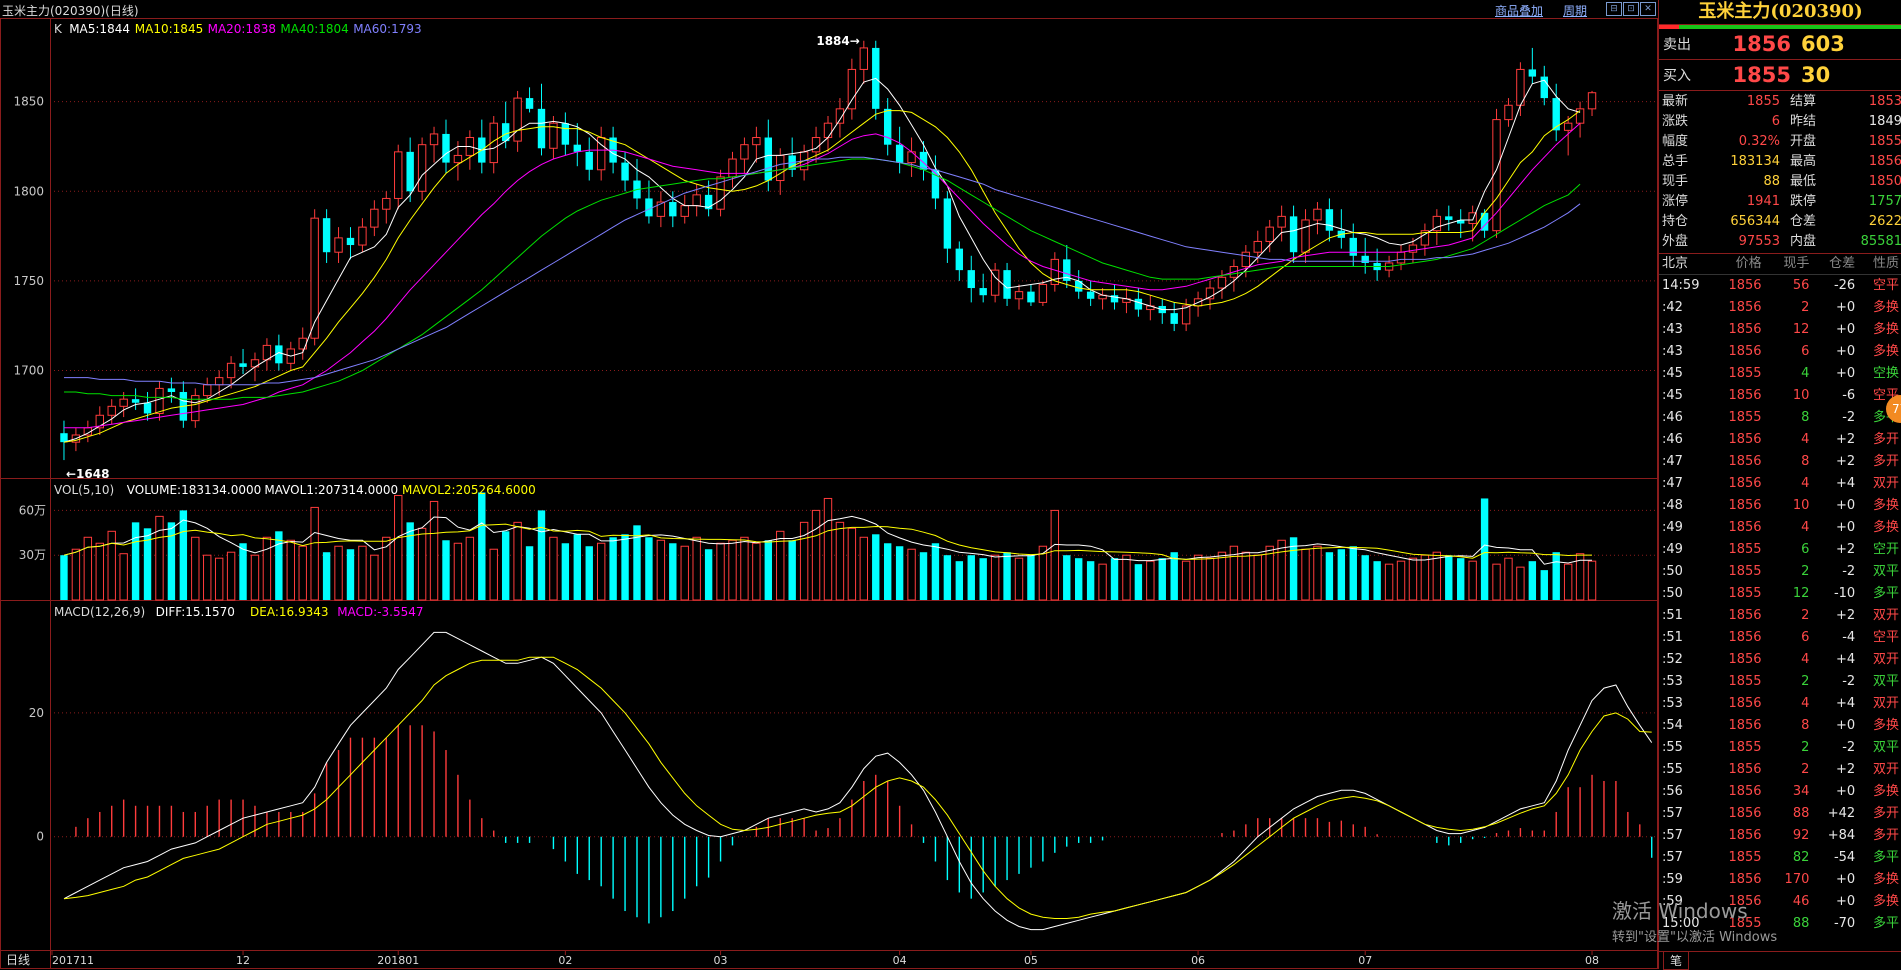 The width and height of the screenshot is (1901, 970). I want to click on stat-value: 1856, so click(1884, 161).